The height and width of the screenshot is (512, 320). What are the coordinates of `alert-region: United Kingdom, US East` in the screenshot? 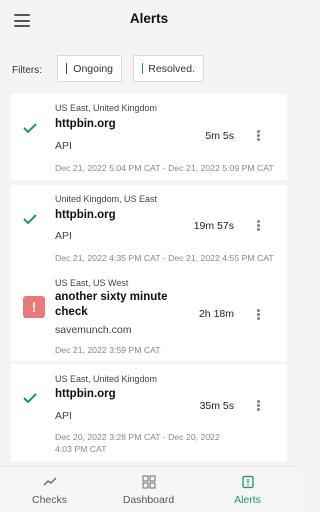 It's located at (106, 199).